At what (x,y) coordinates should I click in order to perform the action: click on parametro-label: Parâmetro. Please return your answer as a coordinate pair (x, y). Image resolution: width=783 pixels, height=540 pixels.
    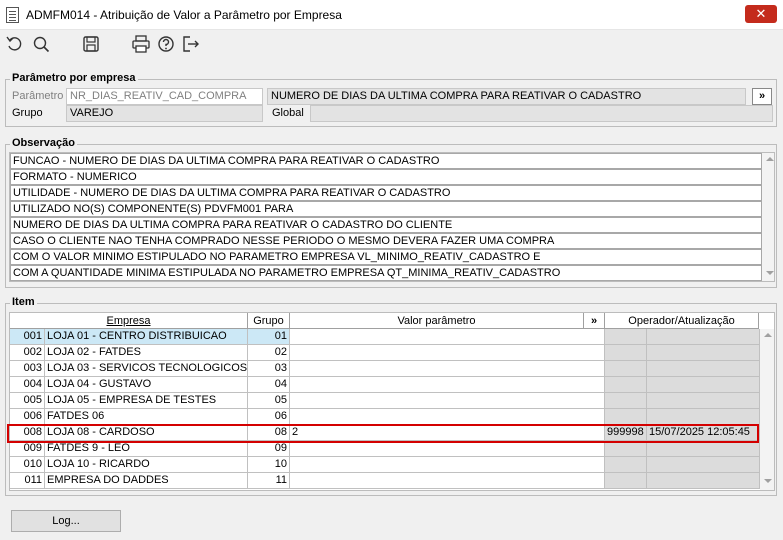
    Looking at the image, I should click on (38, 96).